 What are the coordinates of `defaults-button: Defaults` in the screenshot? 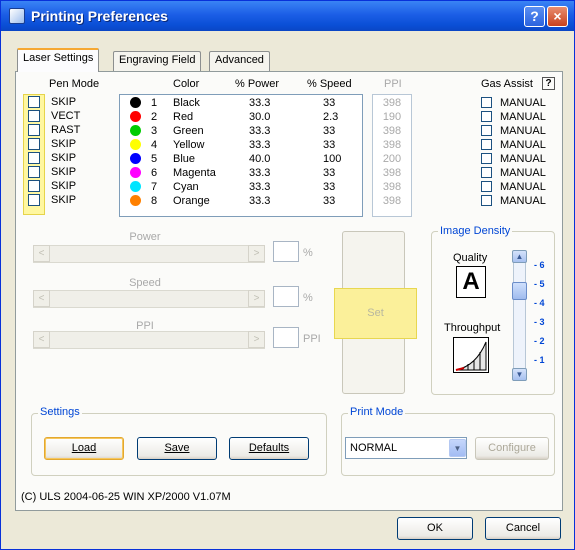 It's located at (269, 448).